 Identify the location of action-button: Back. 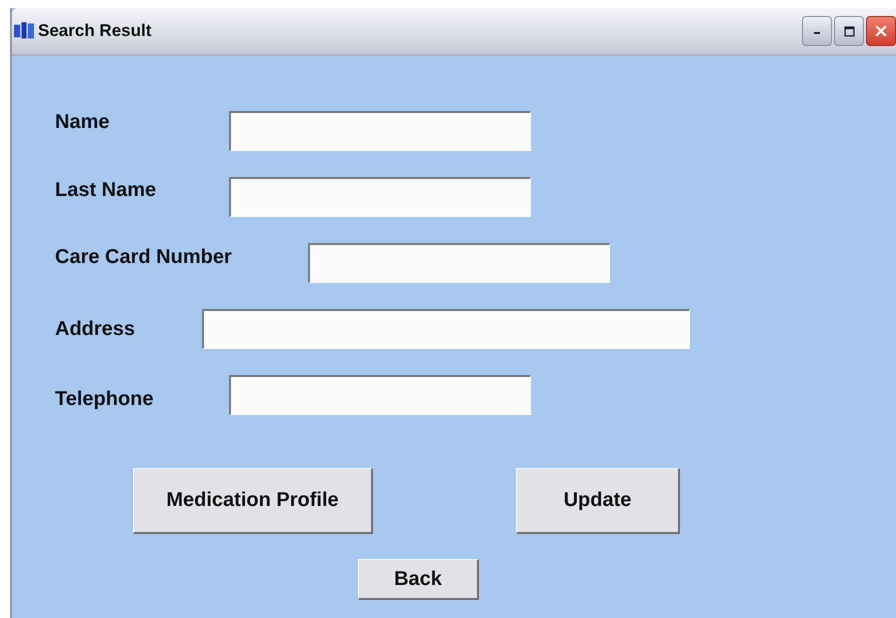
(418, 579).